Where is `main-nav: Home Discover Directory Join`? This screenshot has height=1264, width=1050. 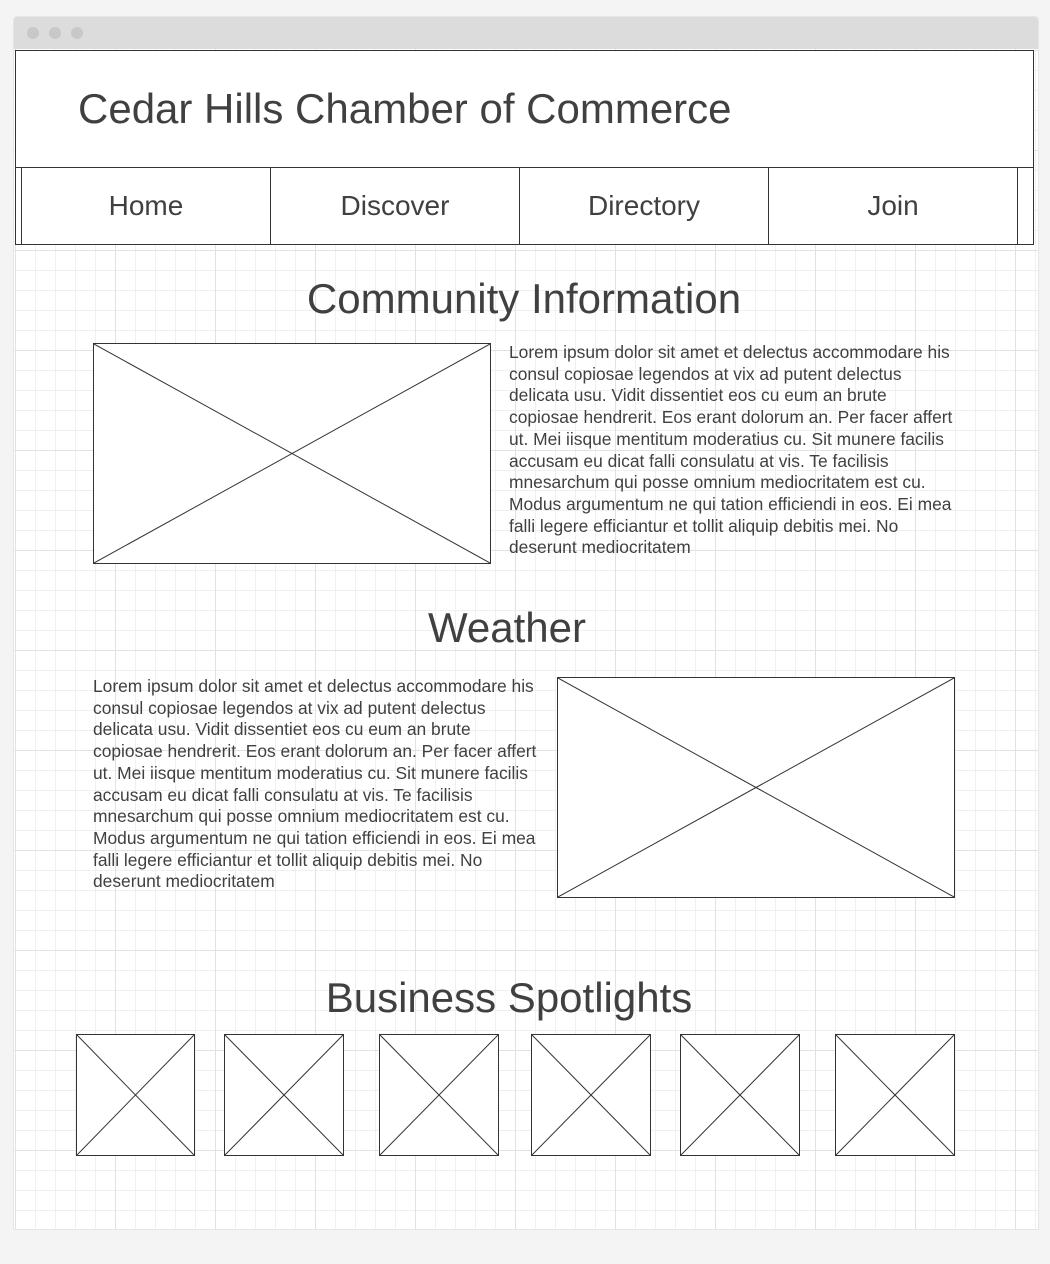
main-nav: Home Discover Directory Join is located at coordinates (524, 206).